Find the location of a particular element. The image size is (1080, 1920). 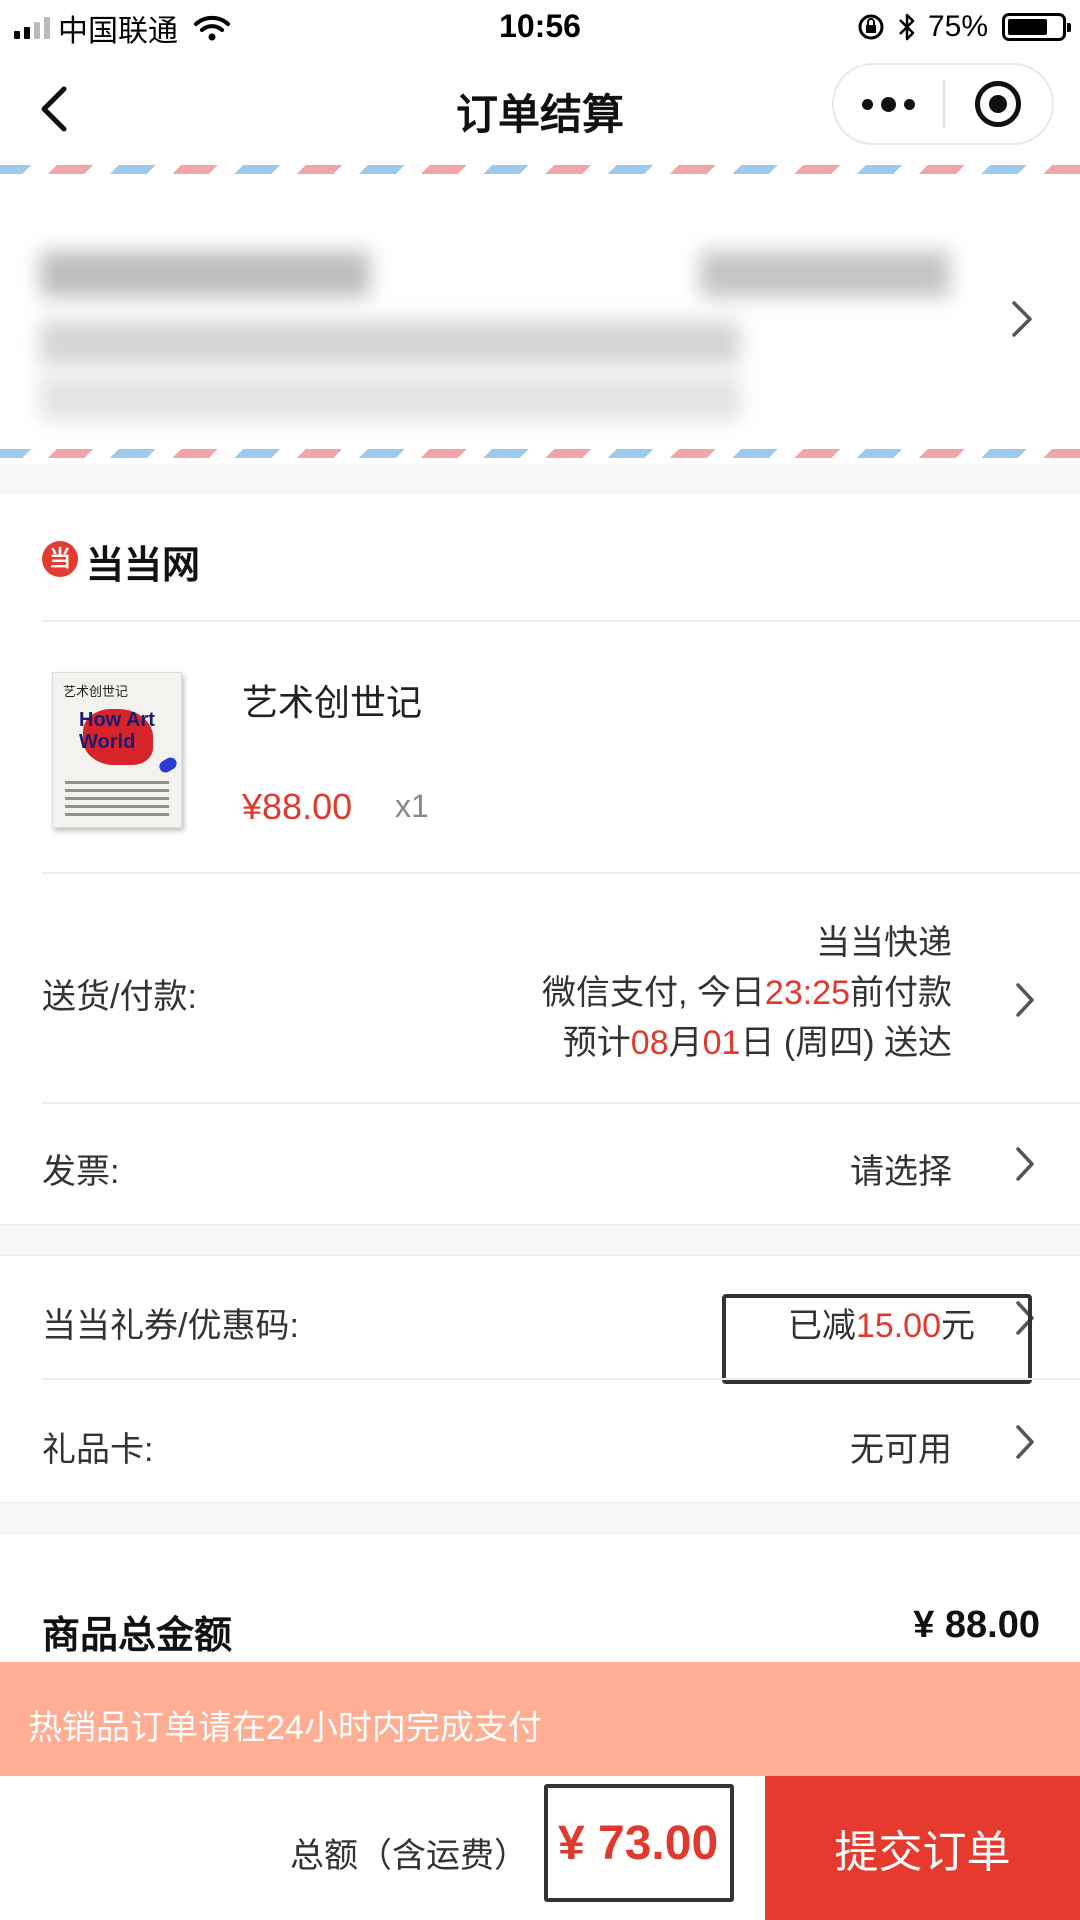

coupon-highlight-box is located at coordinates (877, 1339).